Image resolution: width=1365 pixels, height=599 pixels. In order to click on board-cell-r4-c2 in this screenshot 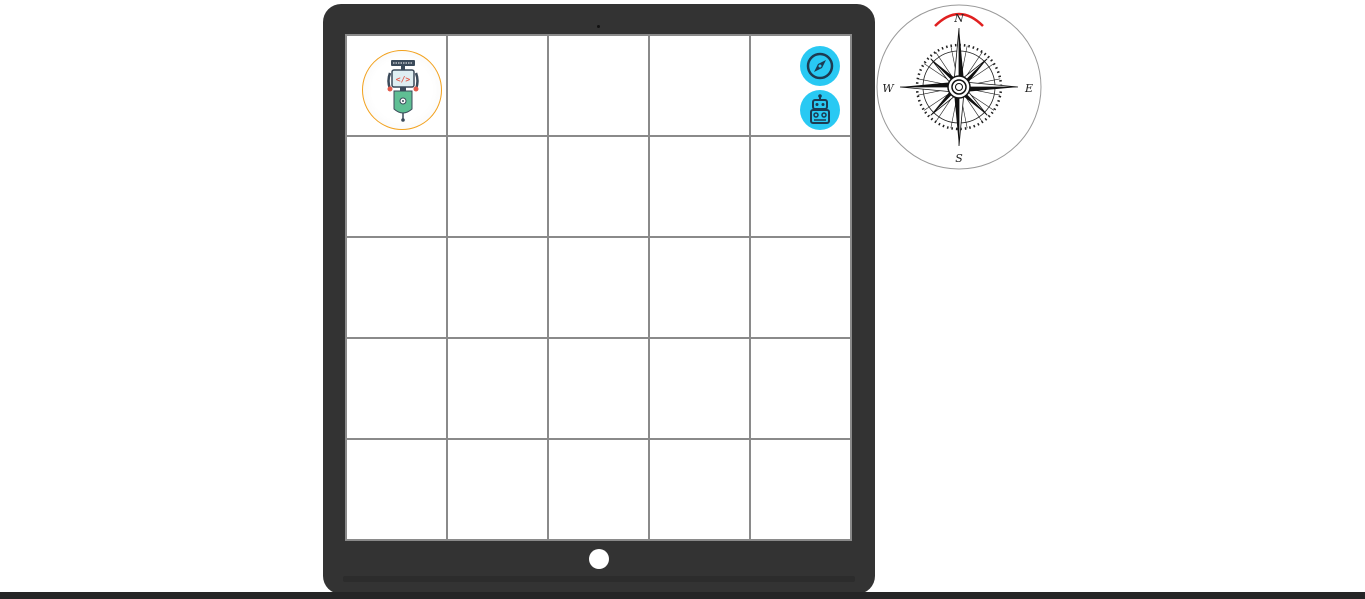, I will do `click(497, 388)`.